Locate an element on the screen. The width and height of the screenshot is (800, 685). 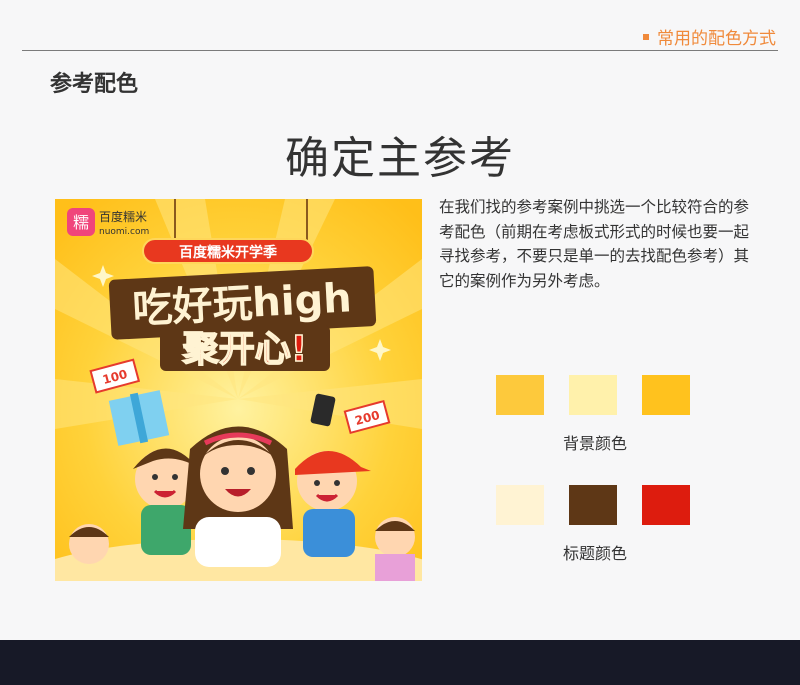
brand-domain: nuomi.com is located at coordinates (124, 232).